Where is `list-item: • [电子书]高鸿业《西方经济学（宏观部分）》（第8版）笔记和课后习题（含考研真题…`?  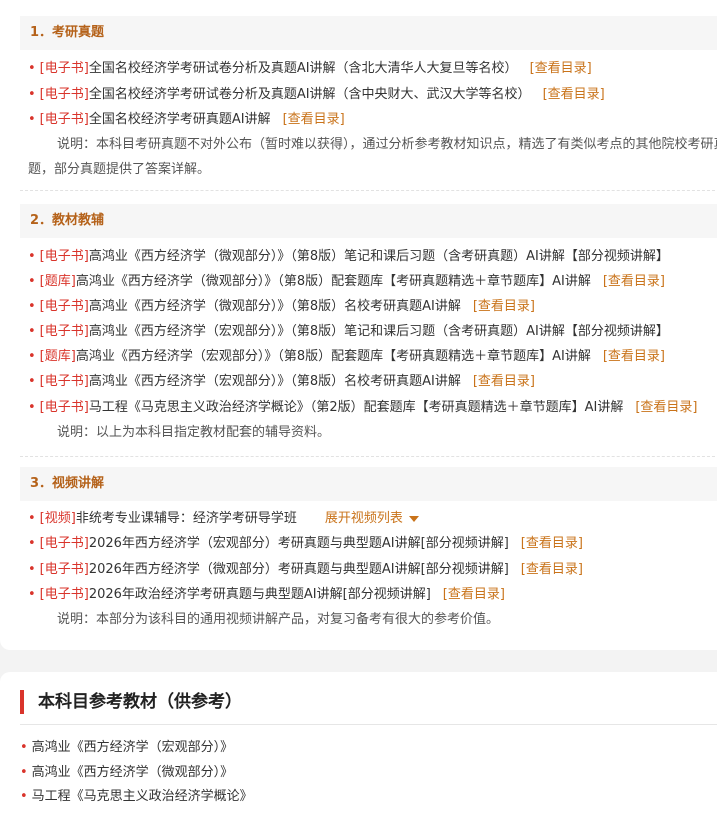
list-item: • [电子书]高鸿业《西方经济学（宏观部分）》（第8版）笔记和课后习题（含考研真题… is located at coordinates (348, 332).